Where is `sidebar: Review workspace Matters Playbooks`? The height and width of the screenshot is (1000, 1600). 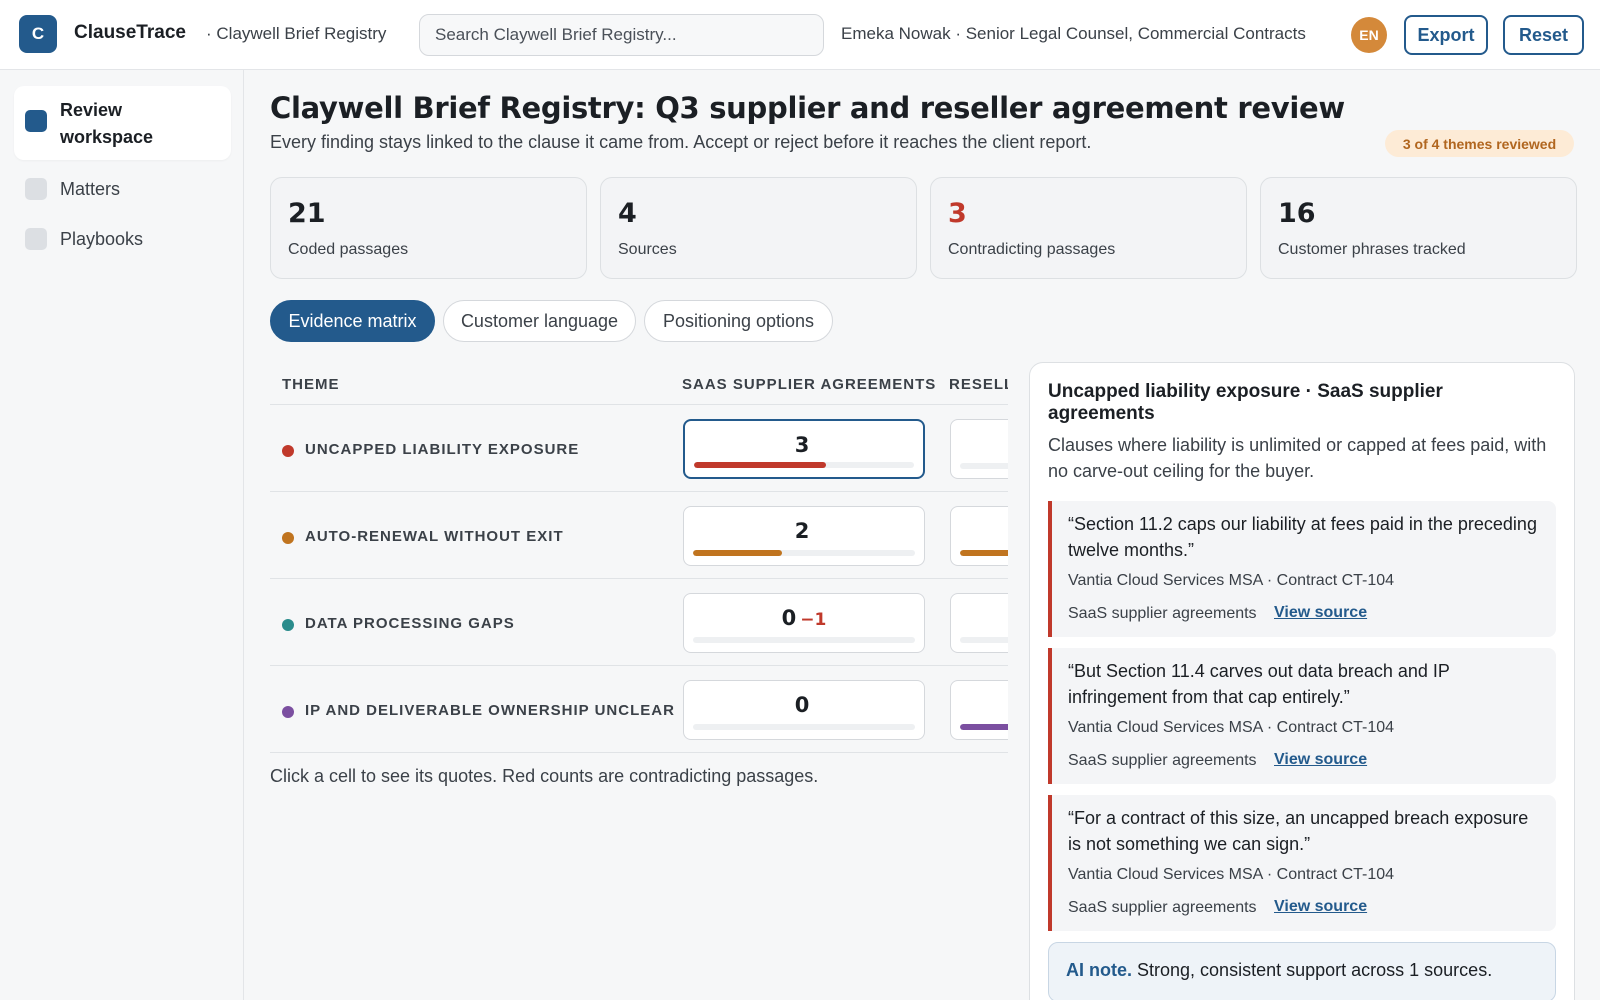
sidebar: Review workspace Matters Playbooks is located at coordinates (122, 535).